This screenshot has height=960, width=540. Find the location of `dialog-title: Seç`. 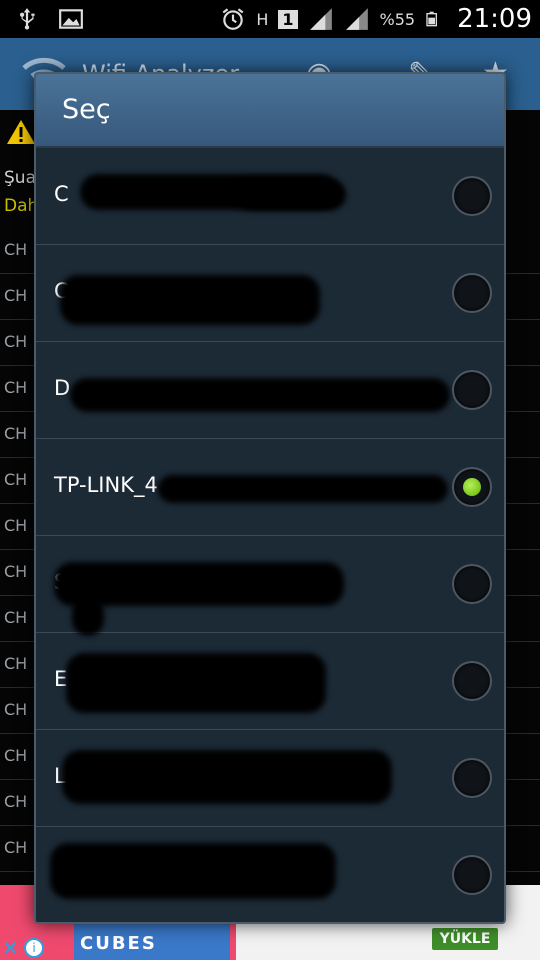

dialog-title: Seç is located at coordinates (86, 109).